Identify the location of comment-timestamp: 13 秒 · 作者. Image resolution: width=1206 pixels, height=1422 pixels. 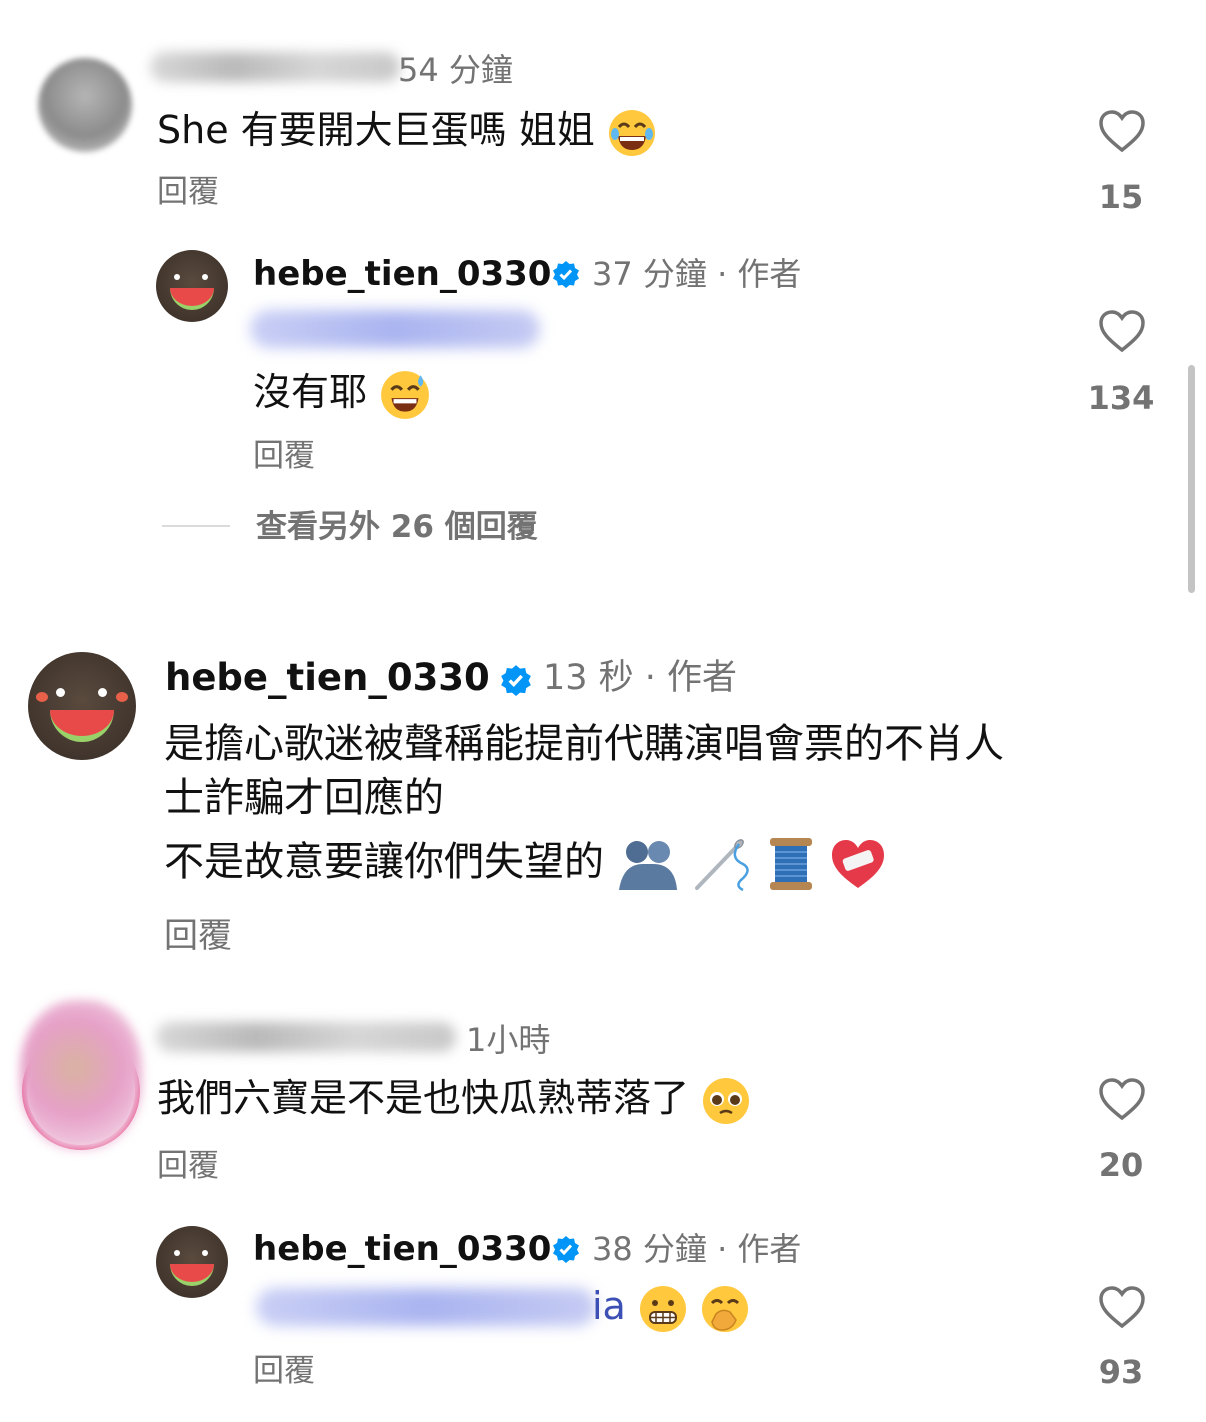
(640, 678).